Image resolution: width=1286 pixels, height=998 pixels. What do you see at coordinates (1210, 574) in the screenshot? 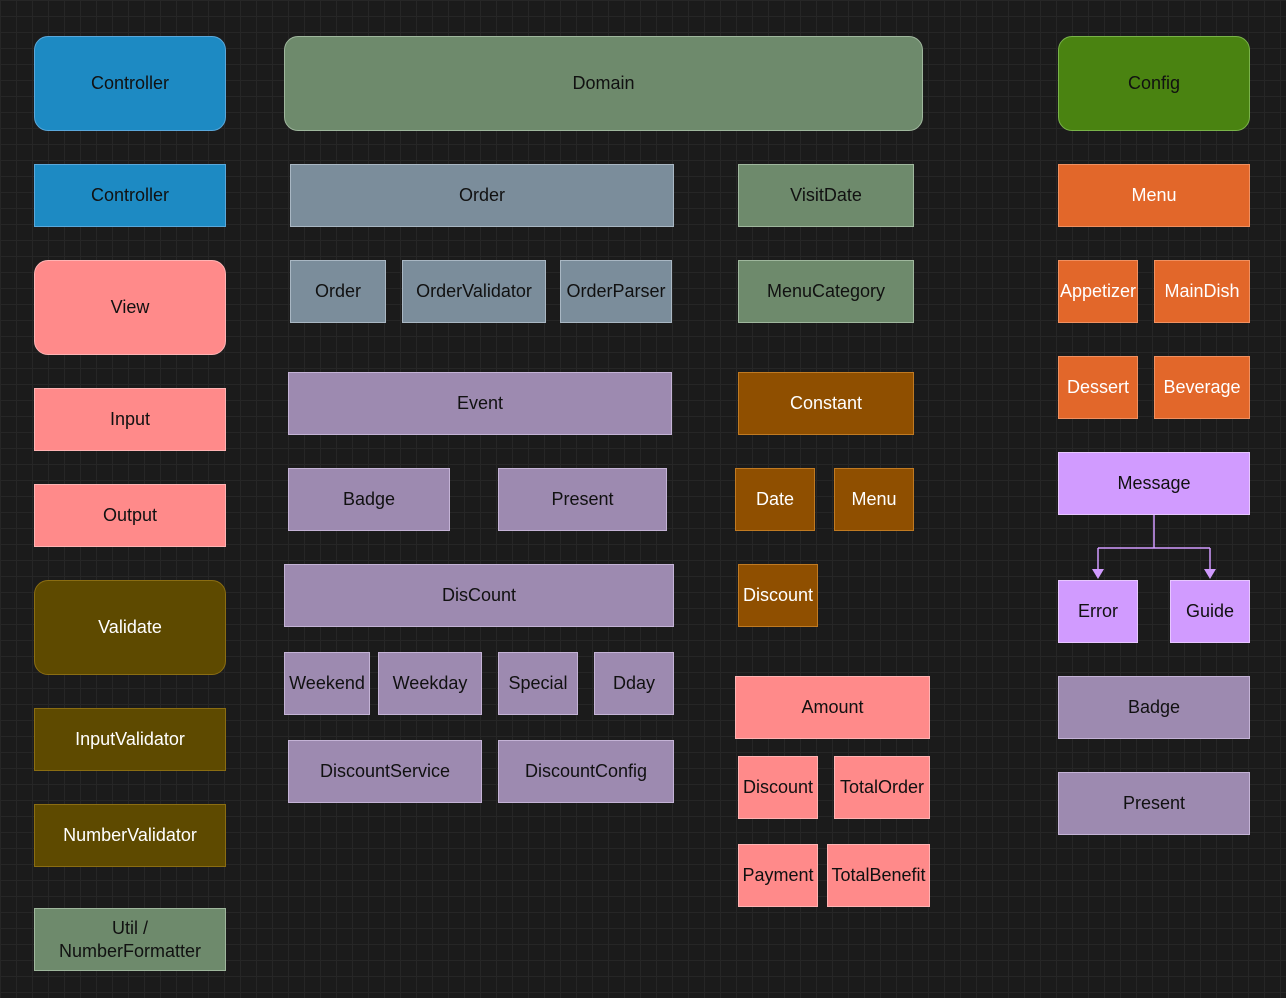
I see `guide-arrowhead-icon` at bounding box center [1210, 574].